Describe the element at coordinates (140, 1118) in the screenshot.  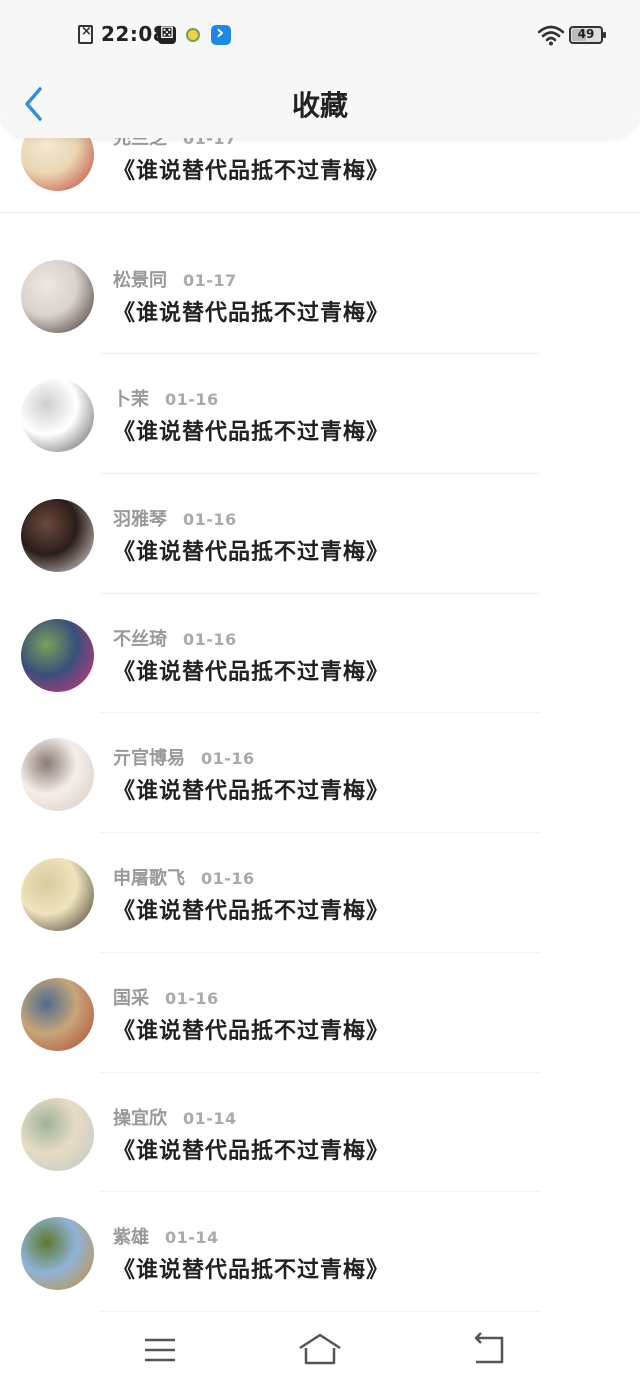
I see `user-name-text: 操宜欣` at that location.